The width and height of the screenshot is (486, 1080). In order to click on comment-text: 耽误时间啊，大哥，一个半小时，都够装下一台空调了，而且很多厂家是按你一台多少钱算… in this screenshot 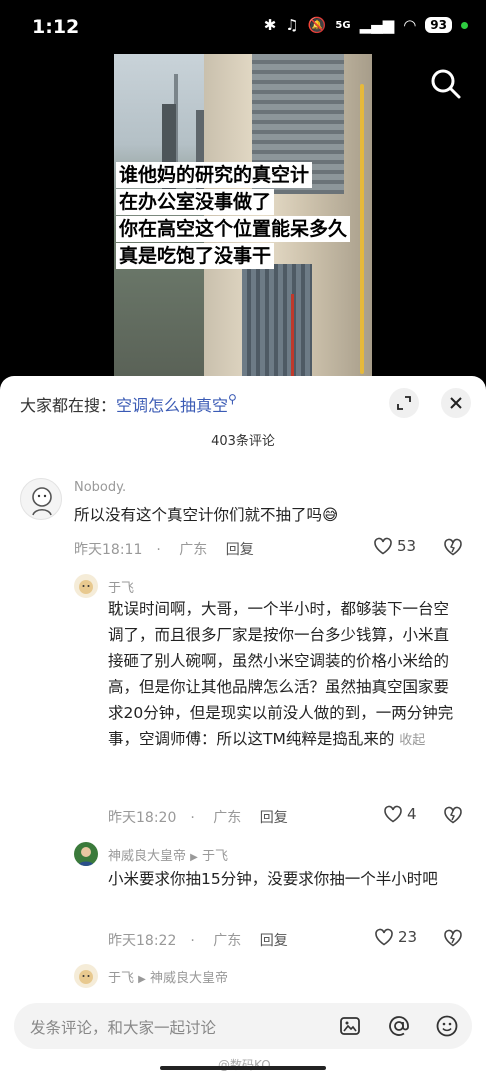, I will do `click(285, 675)`.